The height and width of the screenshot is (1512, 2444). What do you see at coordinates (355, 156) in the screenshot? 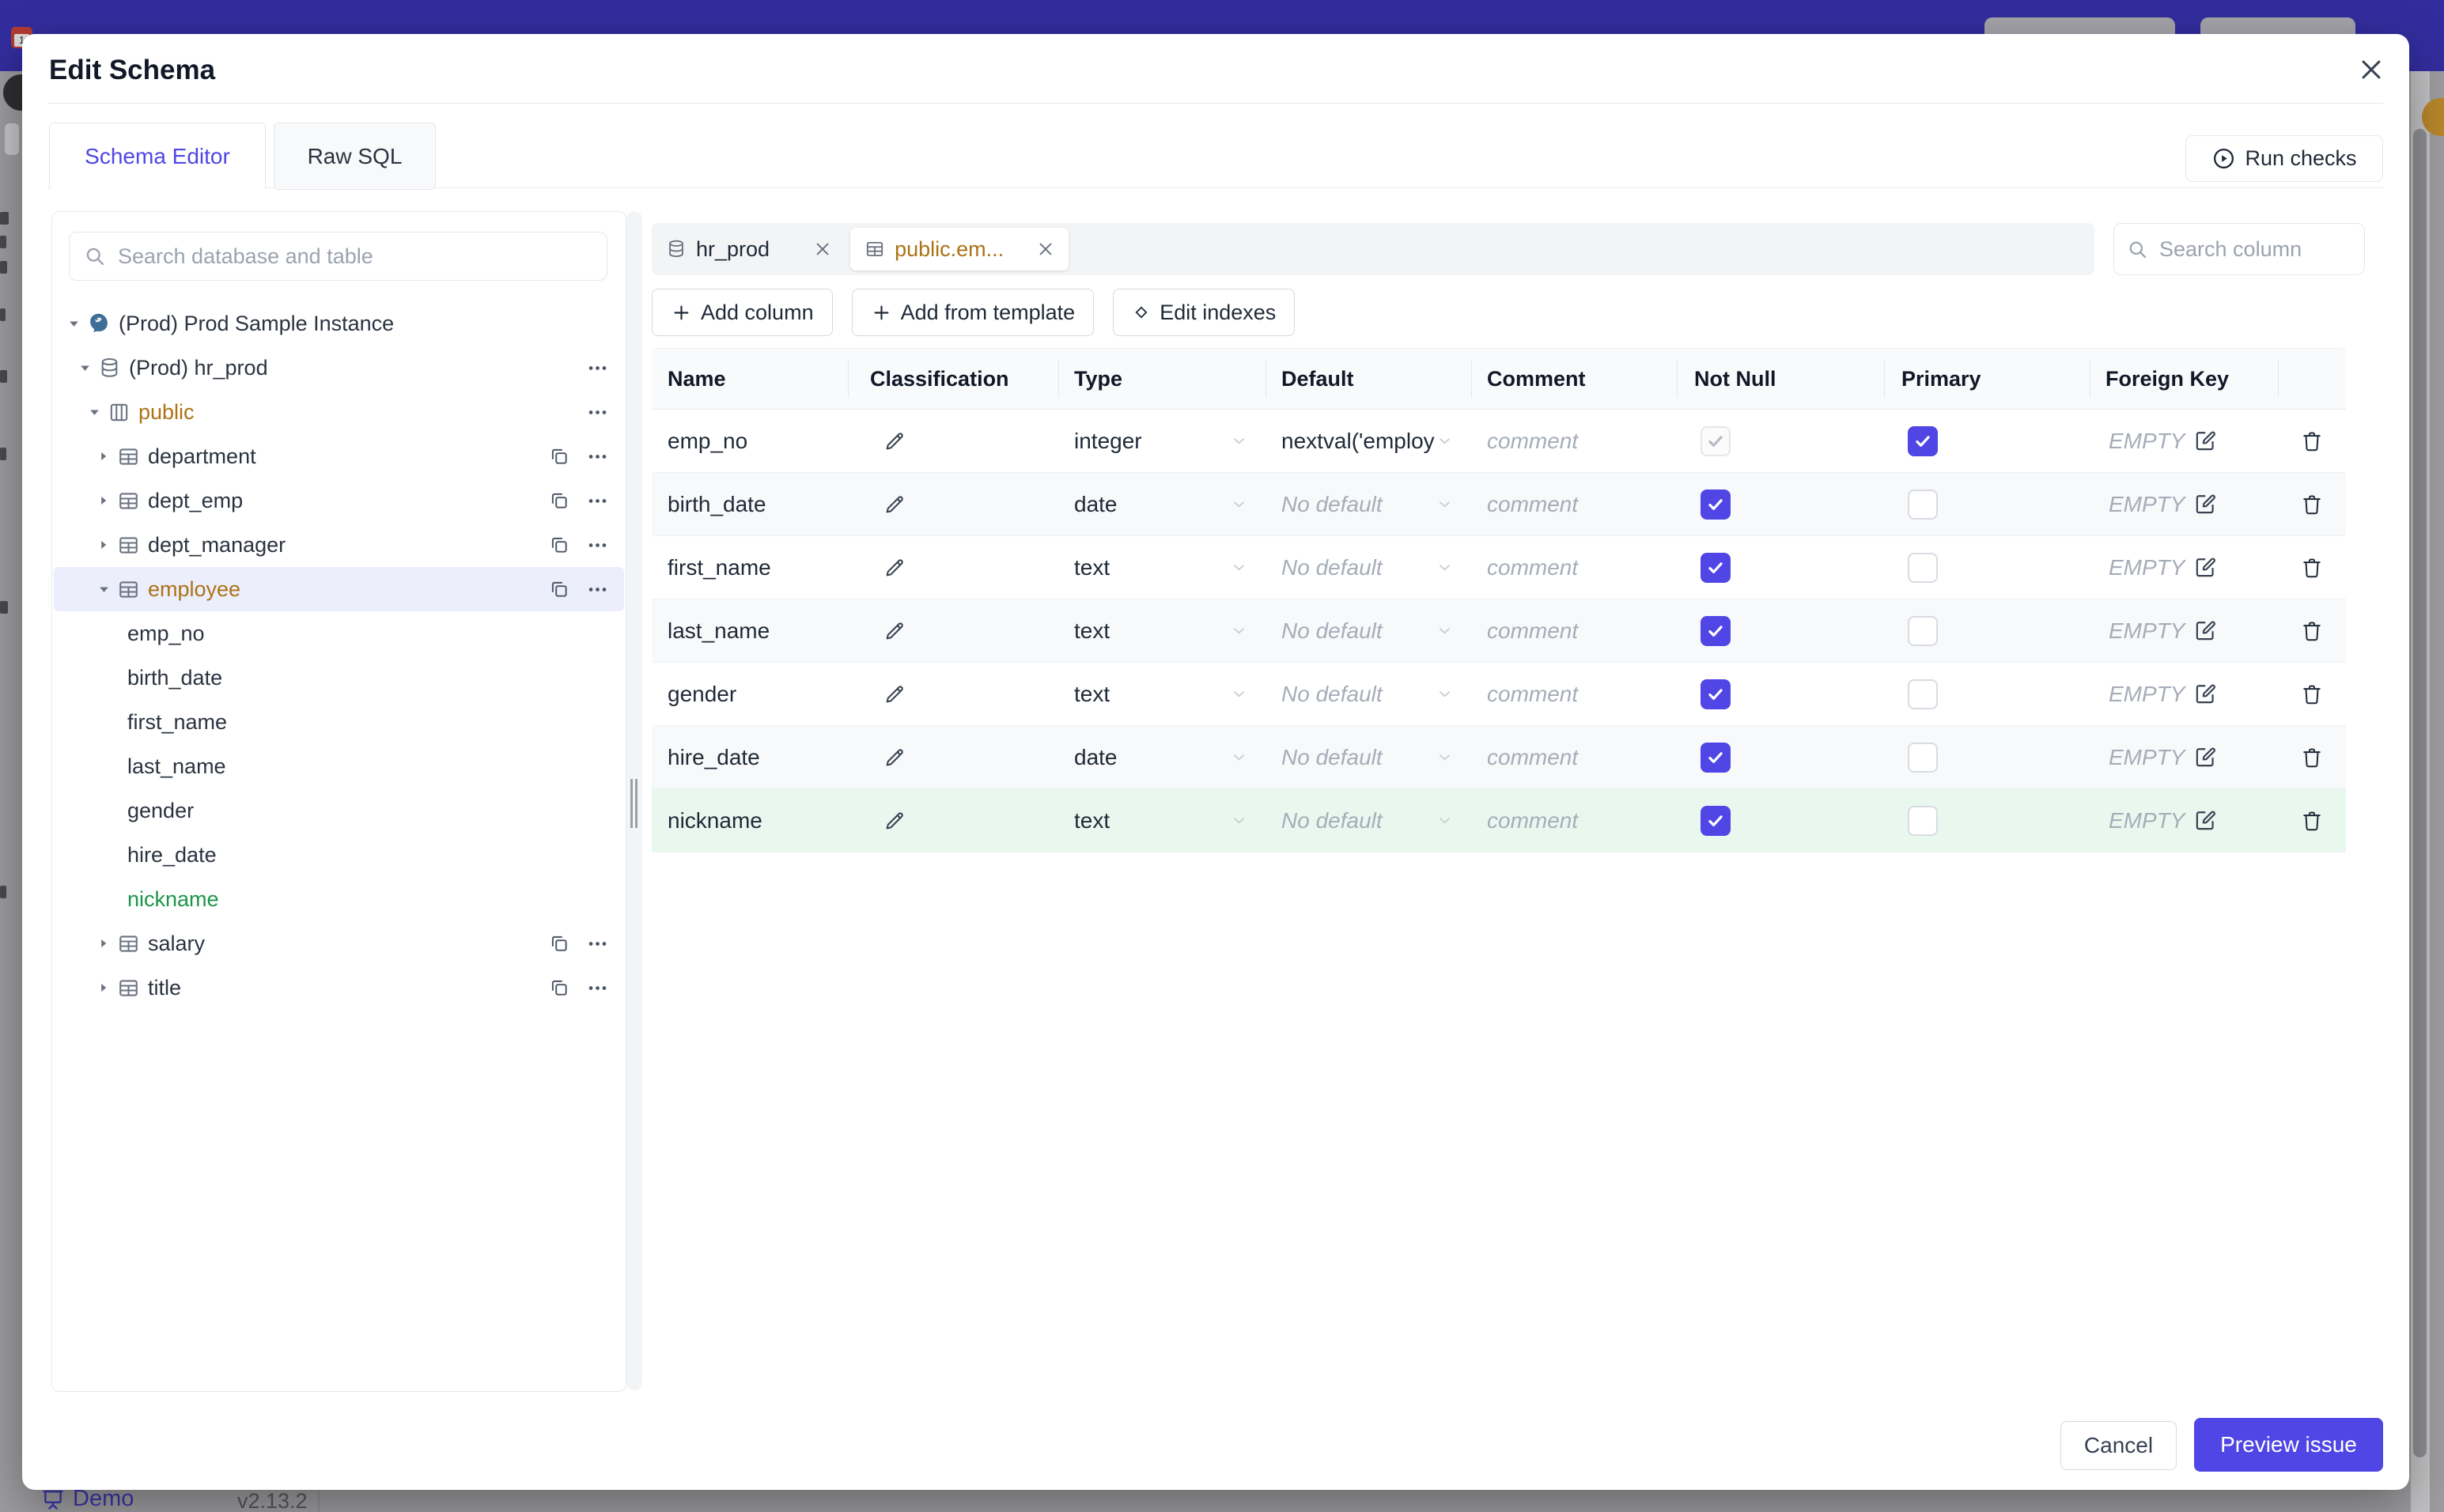
I see `tab-raw-sql: Raw SQL` at bounding box center [355, 156].